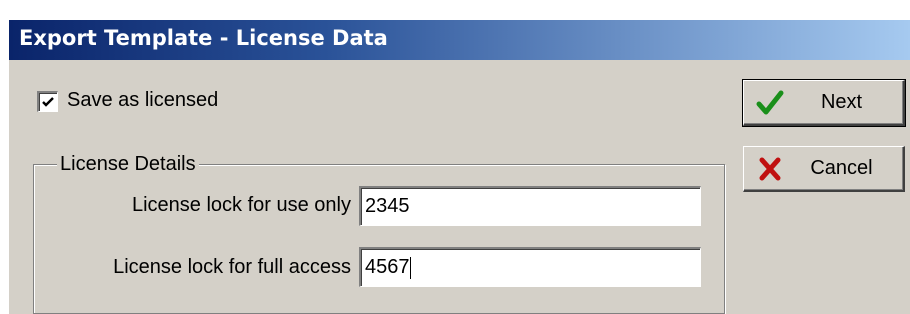 The width and height of the screenshot is (910, 314). I want to click on next-button-label: Next, so click(841, 102).